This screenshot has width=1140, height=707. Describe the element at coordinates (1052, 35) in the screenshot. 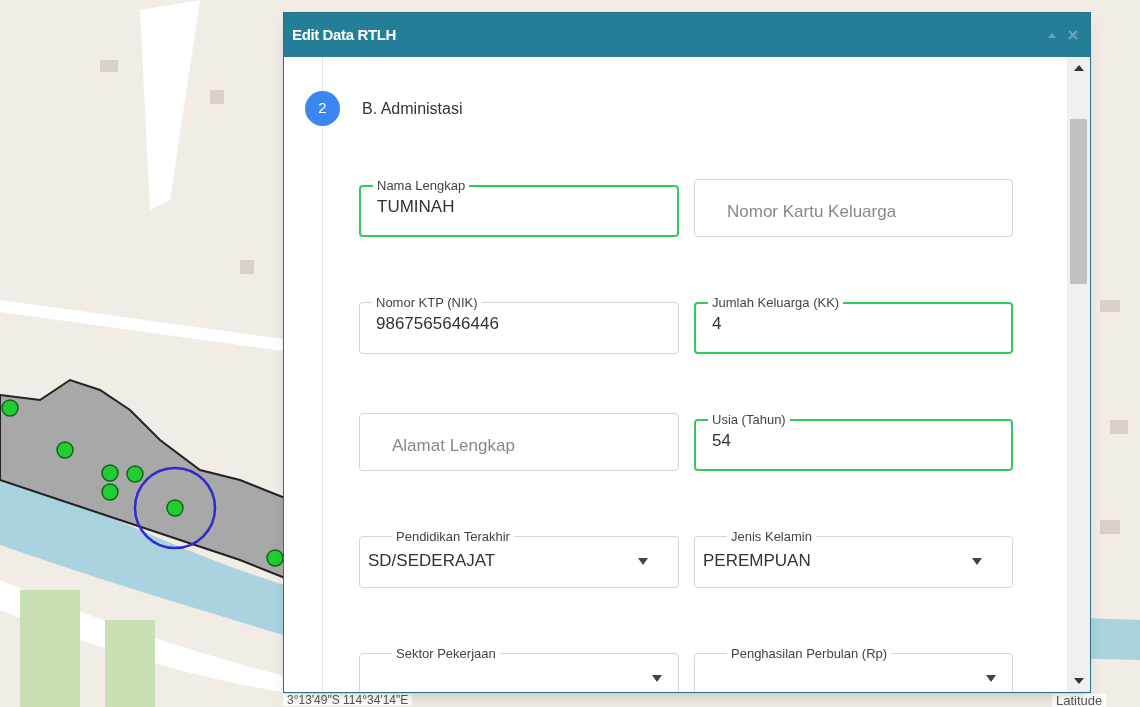

I see `collapse-icon` at that location.